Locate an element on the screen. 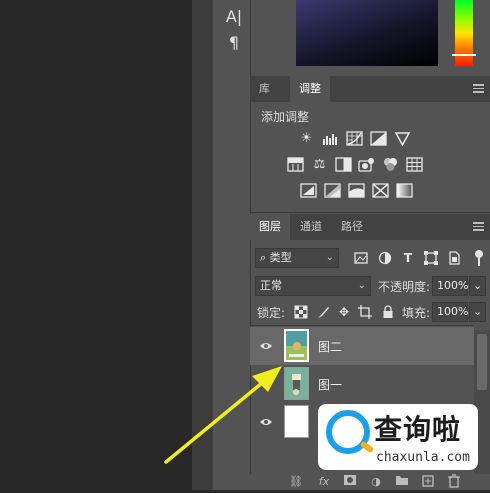 The height and width of the screenshot is (493, 490). watermark-title: 查询啦 is located at coordinates (418, 429).